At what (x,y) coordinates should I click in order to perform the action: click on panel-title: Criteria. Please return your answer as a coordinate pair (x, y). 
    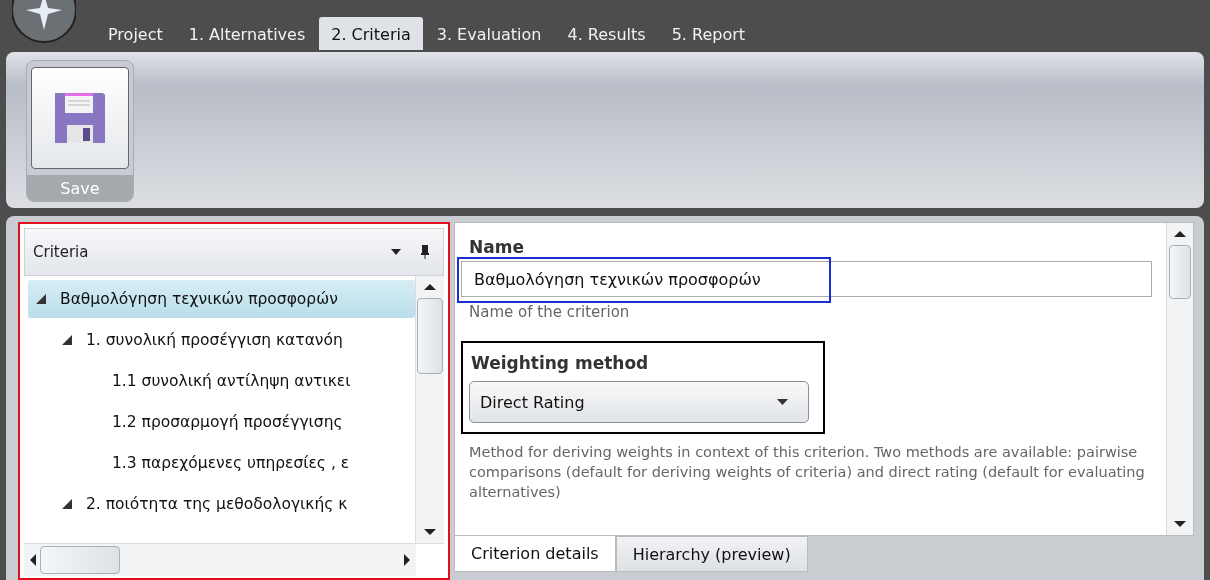
    Looking at the image, I should click on (61, 252).